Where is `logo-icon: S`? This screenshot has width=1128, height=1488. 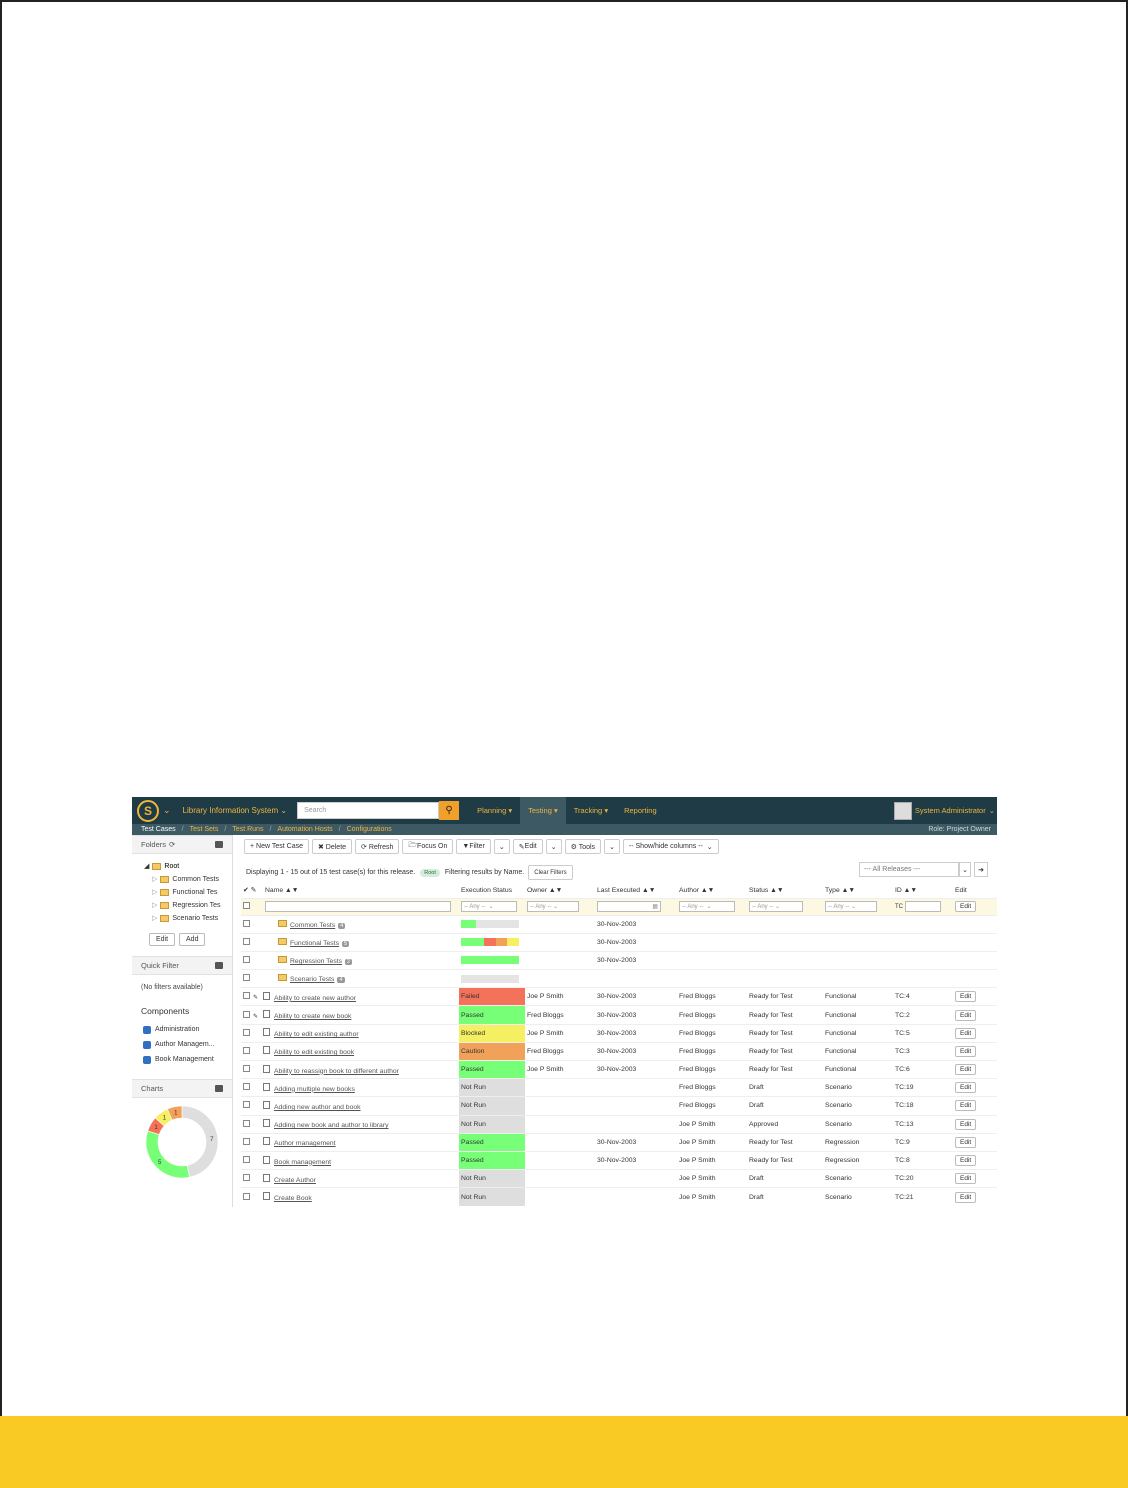 logo-icon: S is located at coordinates (148, 810).